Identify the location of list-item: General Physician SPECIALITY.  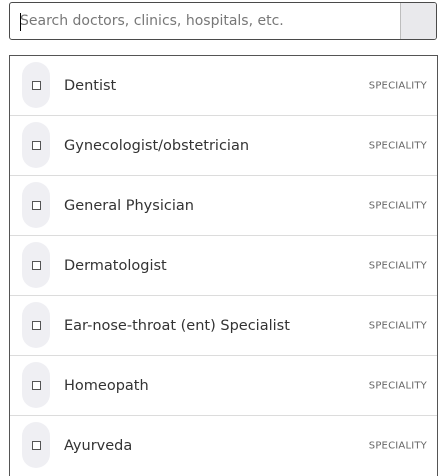
(223, 206).